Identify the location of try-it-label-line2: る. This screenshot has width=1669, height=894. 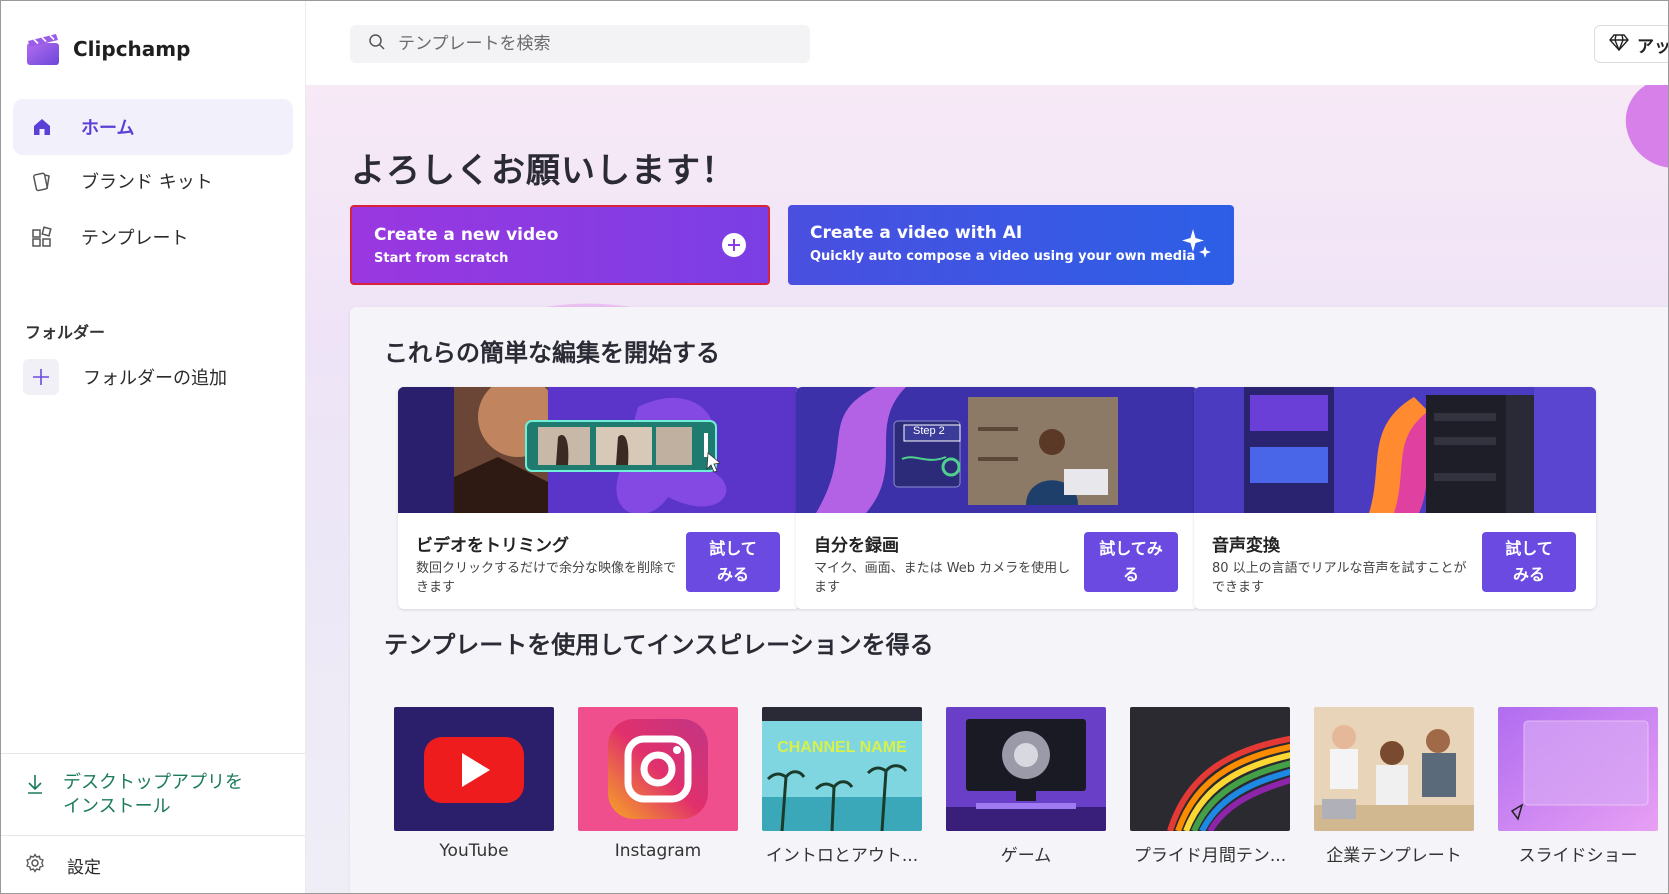
(1130, 574).